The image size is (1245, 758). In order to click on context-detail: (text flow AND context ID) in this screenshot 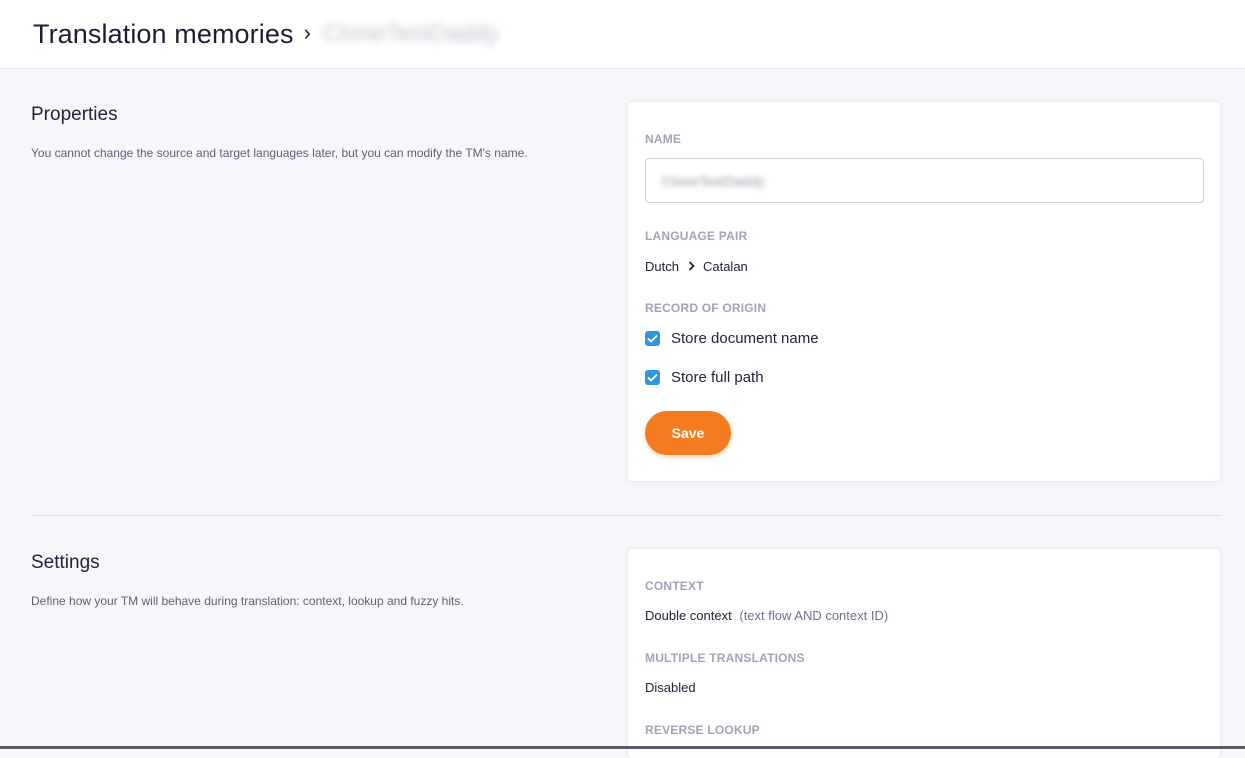, I will do `click(814, 615)`.